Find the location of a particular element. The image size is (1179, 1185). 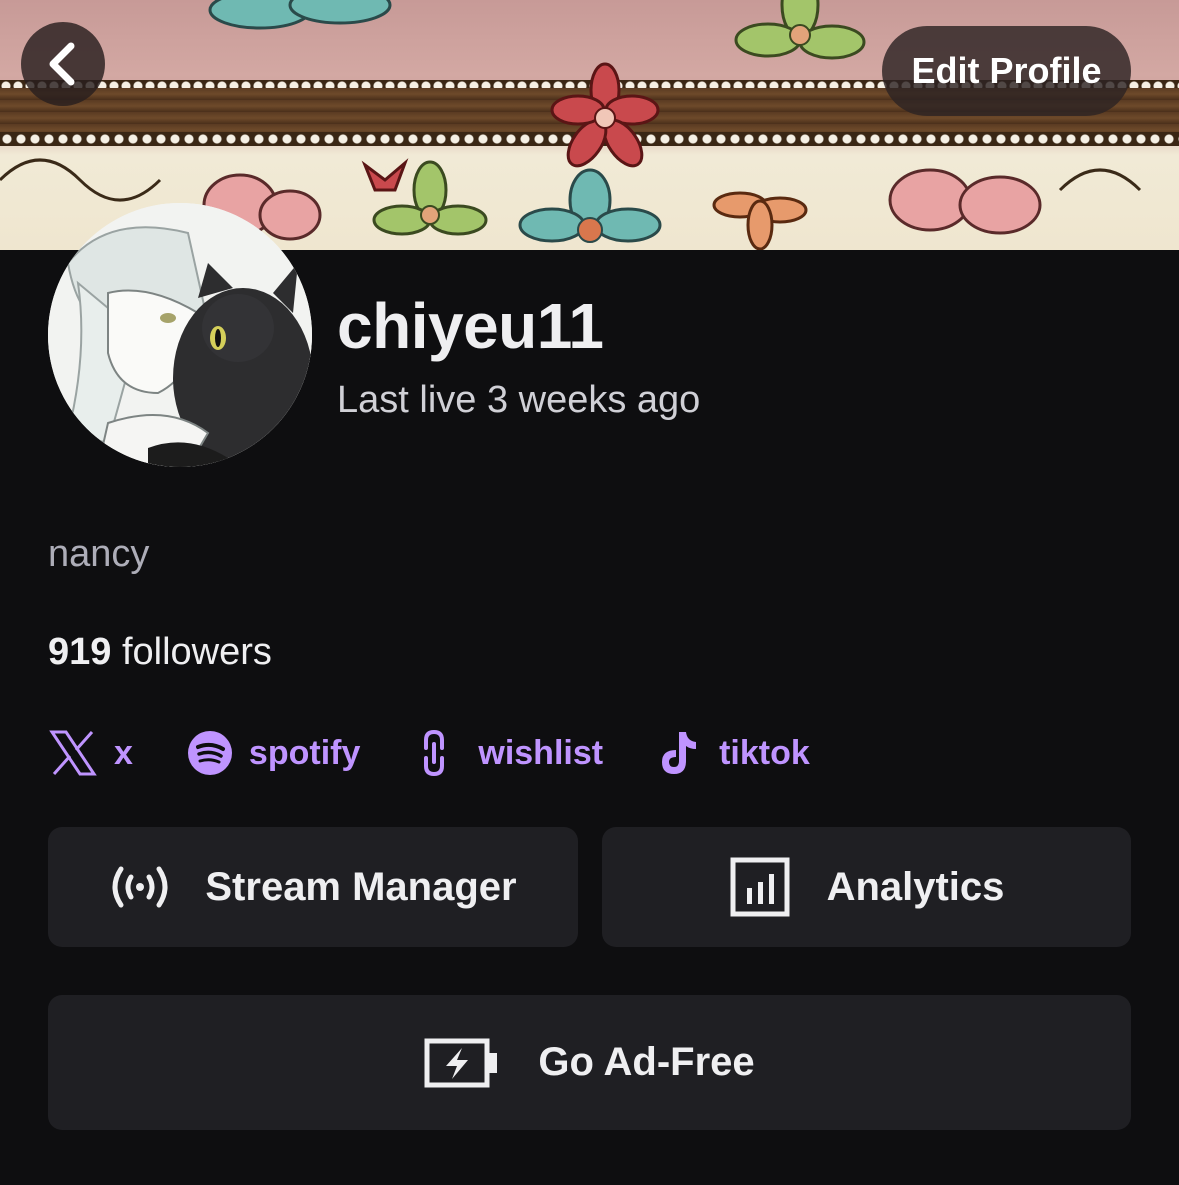

stream-manager-button: Stream Manager is located at coordinates (313, 887).